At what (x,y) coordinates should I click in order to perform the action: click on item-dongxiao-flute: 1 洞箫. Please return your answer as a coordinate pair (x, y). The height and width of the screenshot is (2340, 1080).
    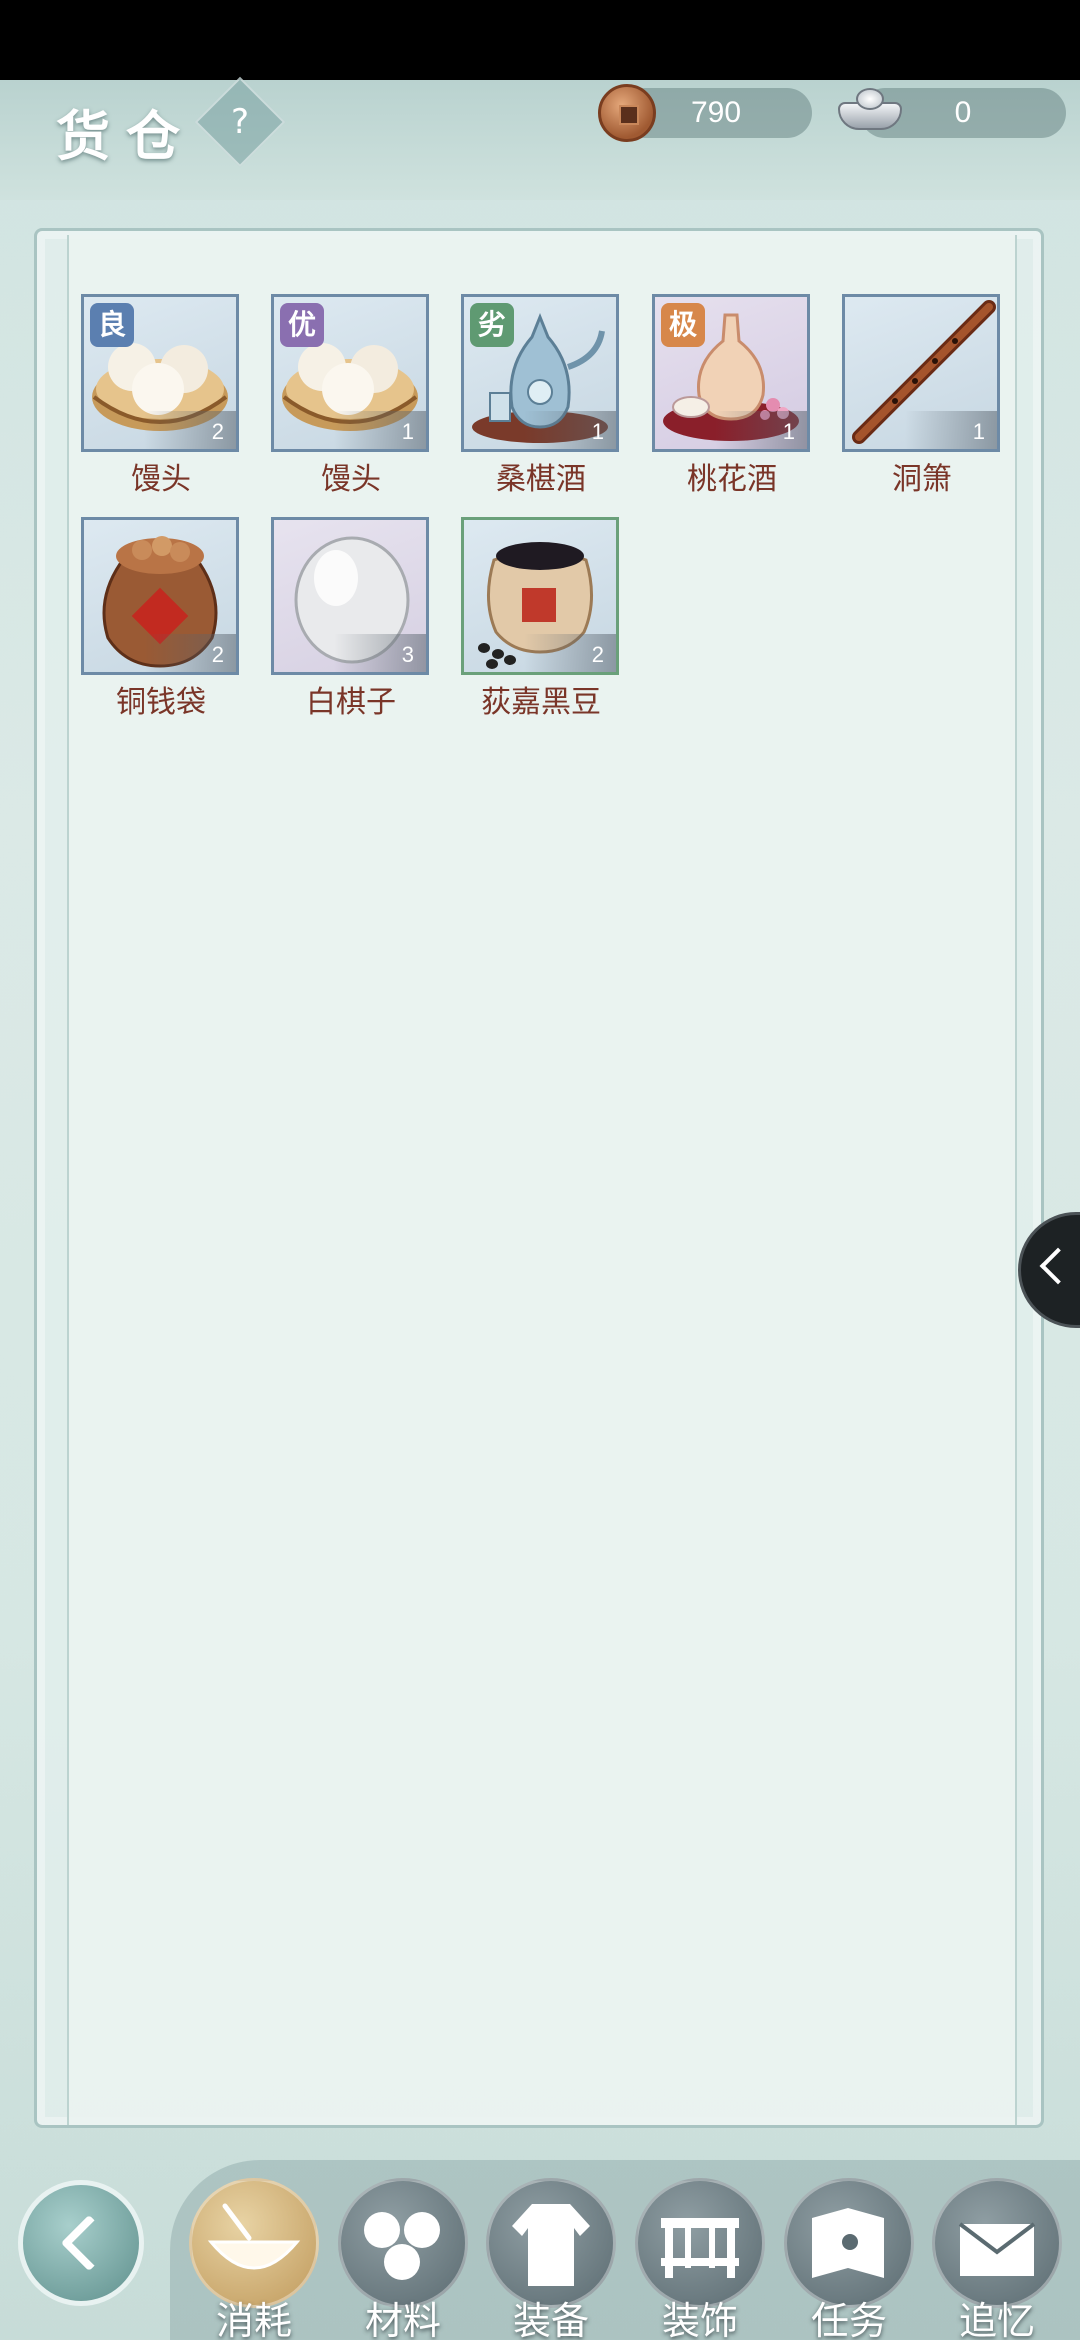
    Looking at the image, I should click on (922, 395).